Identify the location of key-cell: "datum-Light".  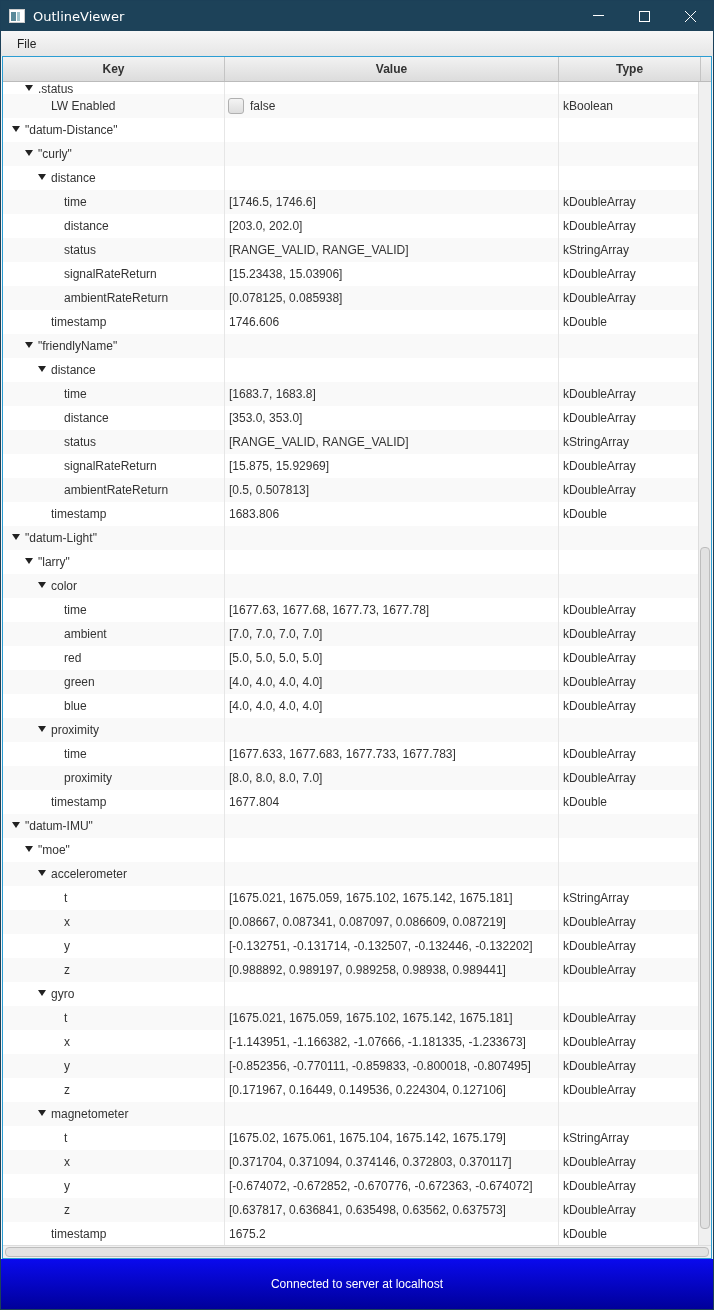
(61, 538).